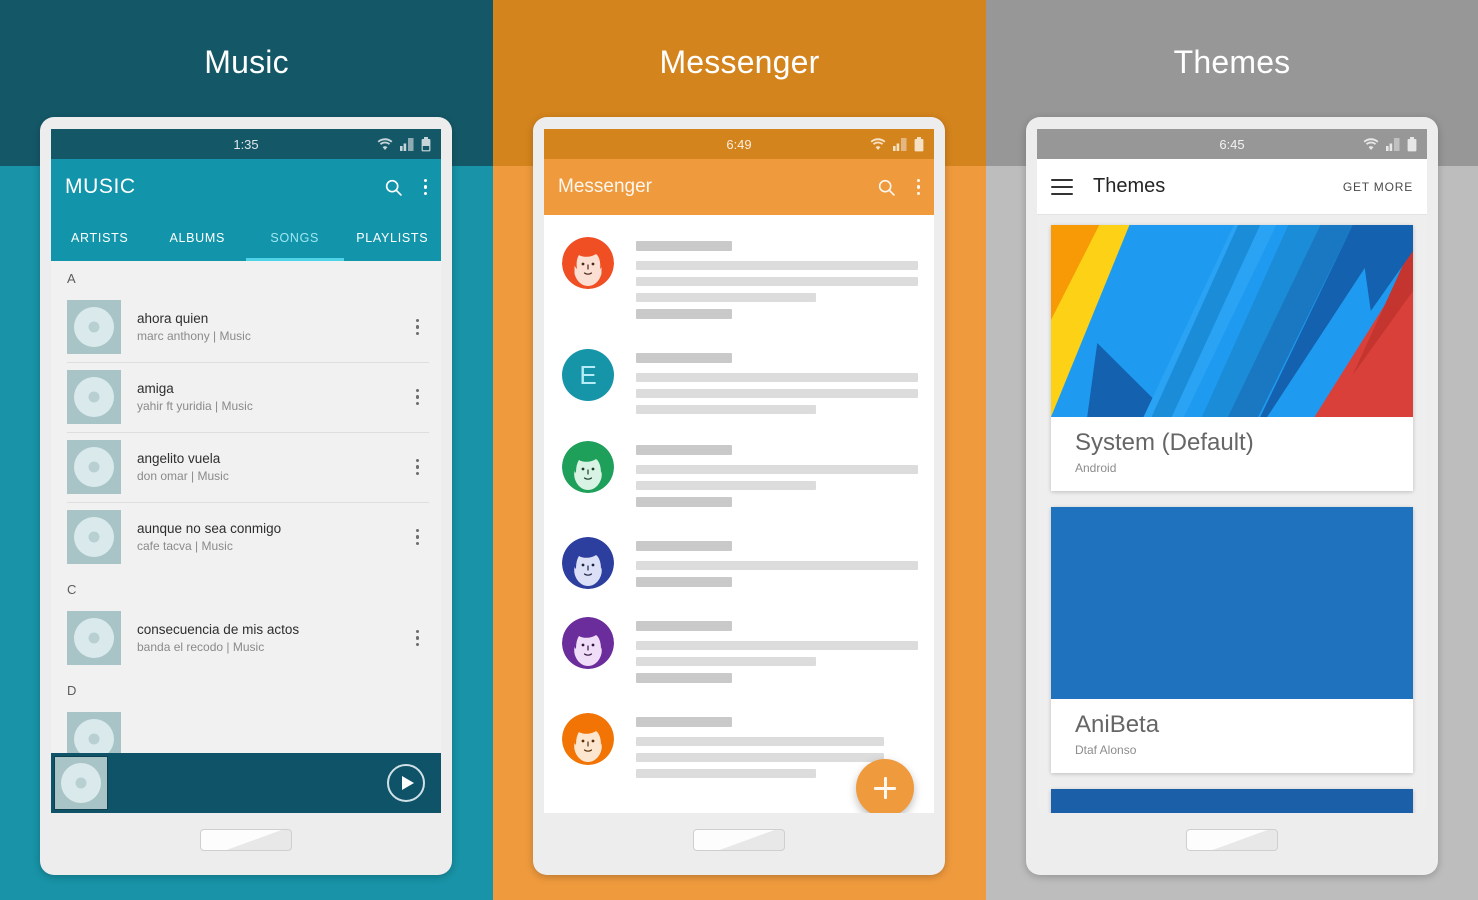 This screenshot has width=1478, height=900. I want to click on tab-albums: ALBUMS, so click(198, 238).